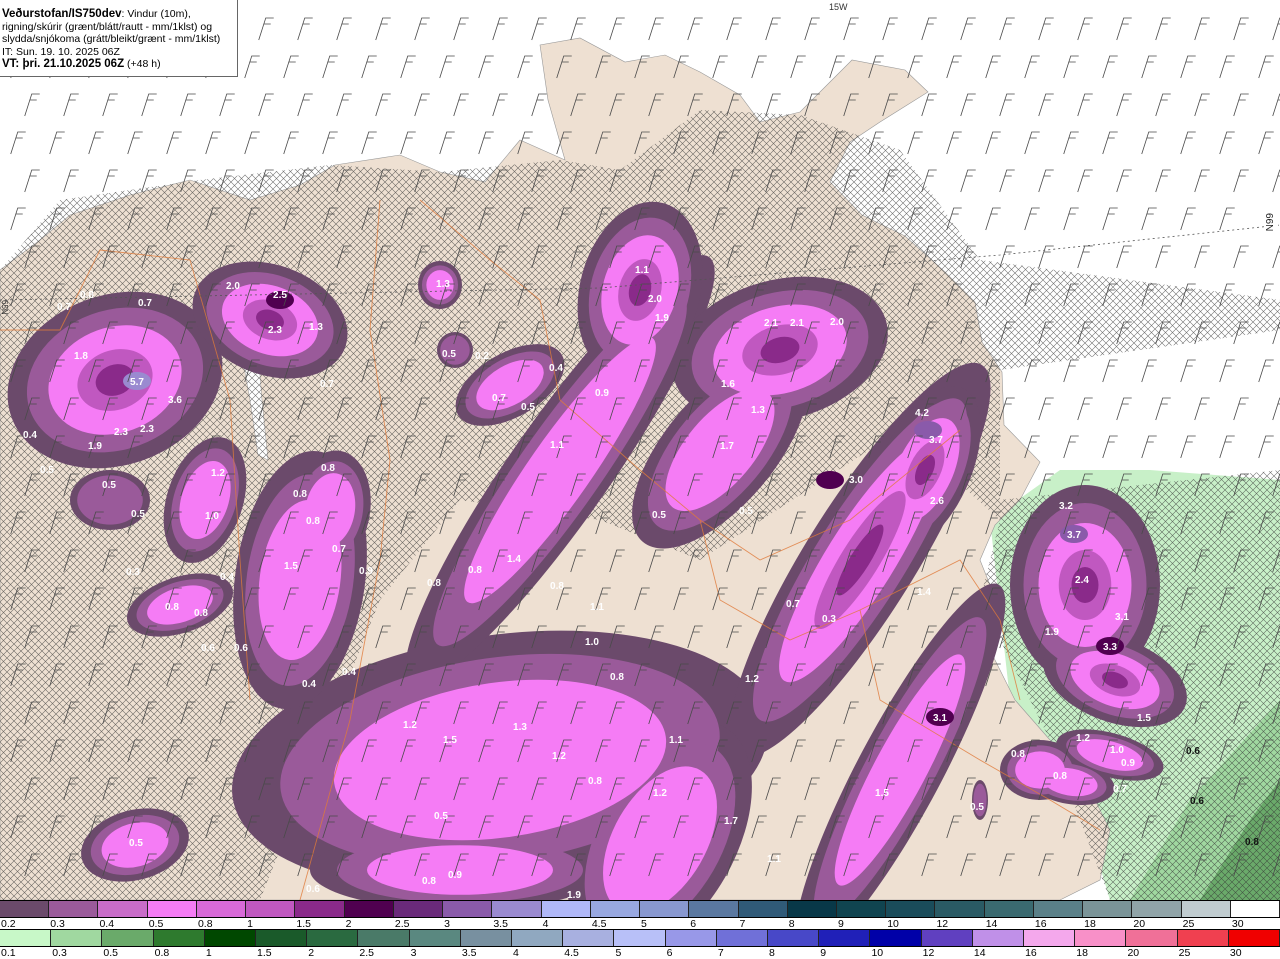 The width and height of the screenshot is (1280, 959). I want to click on legend-label: 0.1, so click(8, 953).